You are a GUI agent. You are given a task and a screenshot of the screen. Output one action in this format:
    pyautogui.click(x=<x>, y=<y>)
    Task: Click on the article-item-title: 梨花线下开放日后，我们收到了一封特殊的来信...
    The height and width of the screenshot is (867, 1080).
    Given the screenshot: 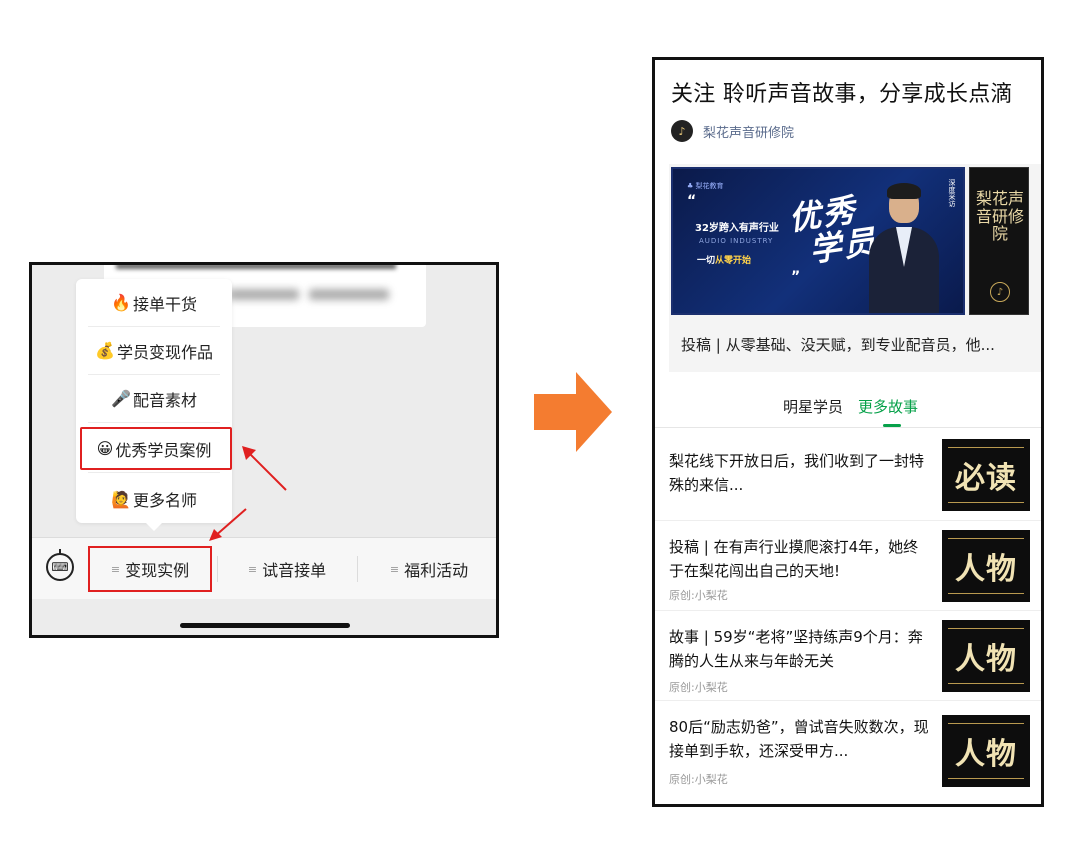 What is the action you would take?
    pyautogui.click(x=797, y=473)
    